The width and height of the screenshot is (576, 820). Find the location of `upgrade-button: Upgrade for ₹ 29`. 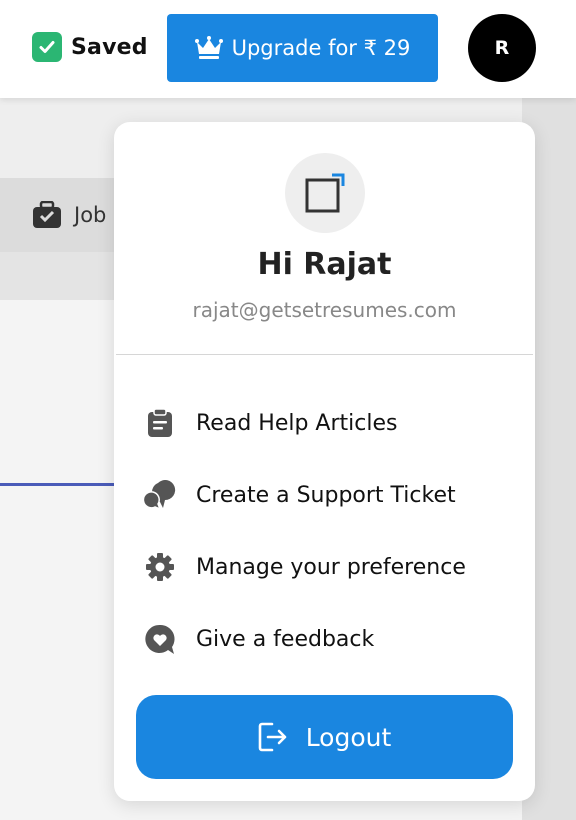

upgrade-button: Upgrade for ₹ 29 is located at coordinates (302, 48).